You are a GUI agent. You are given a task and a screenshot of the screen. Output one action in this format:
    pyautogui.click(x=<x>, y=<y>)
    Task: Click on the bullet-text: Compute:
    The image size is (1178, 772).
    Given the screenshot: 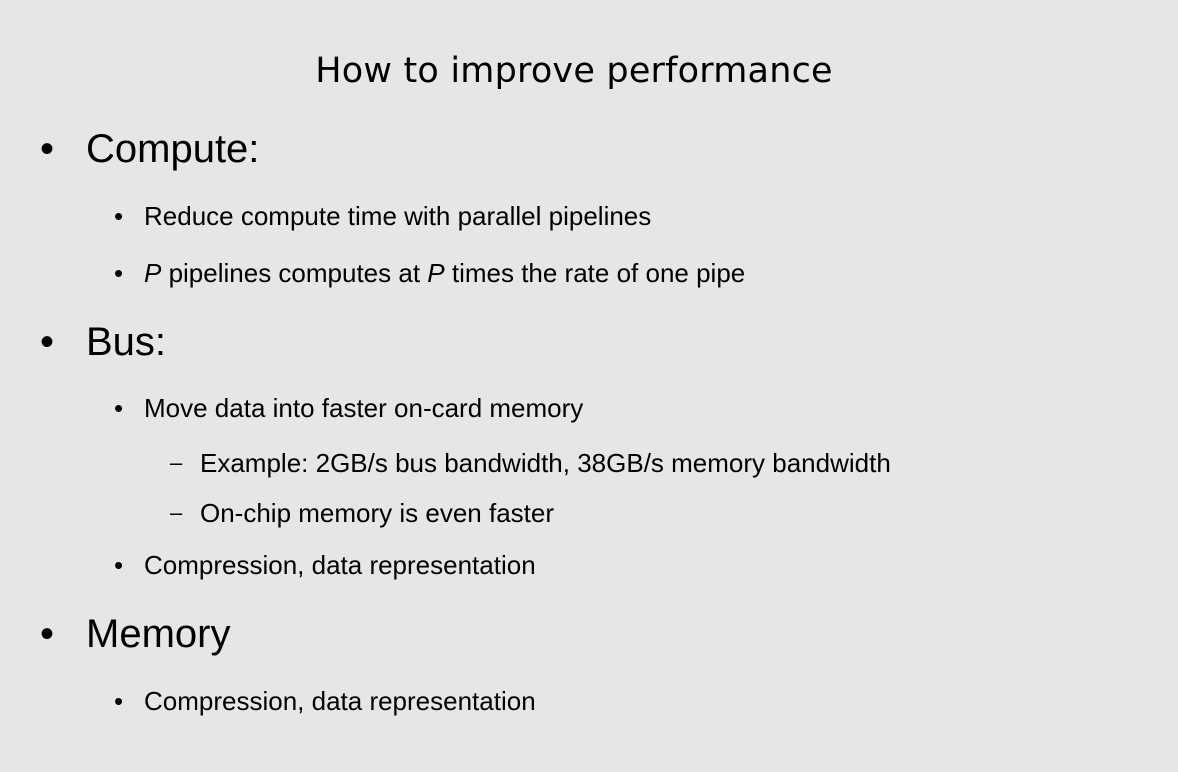 What is the action you would take?
    pyautogui.click(x=173, y=149)
    